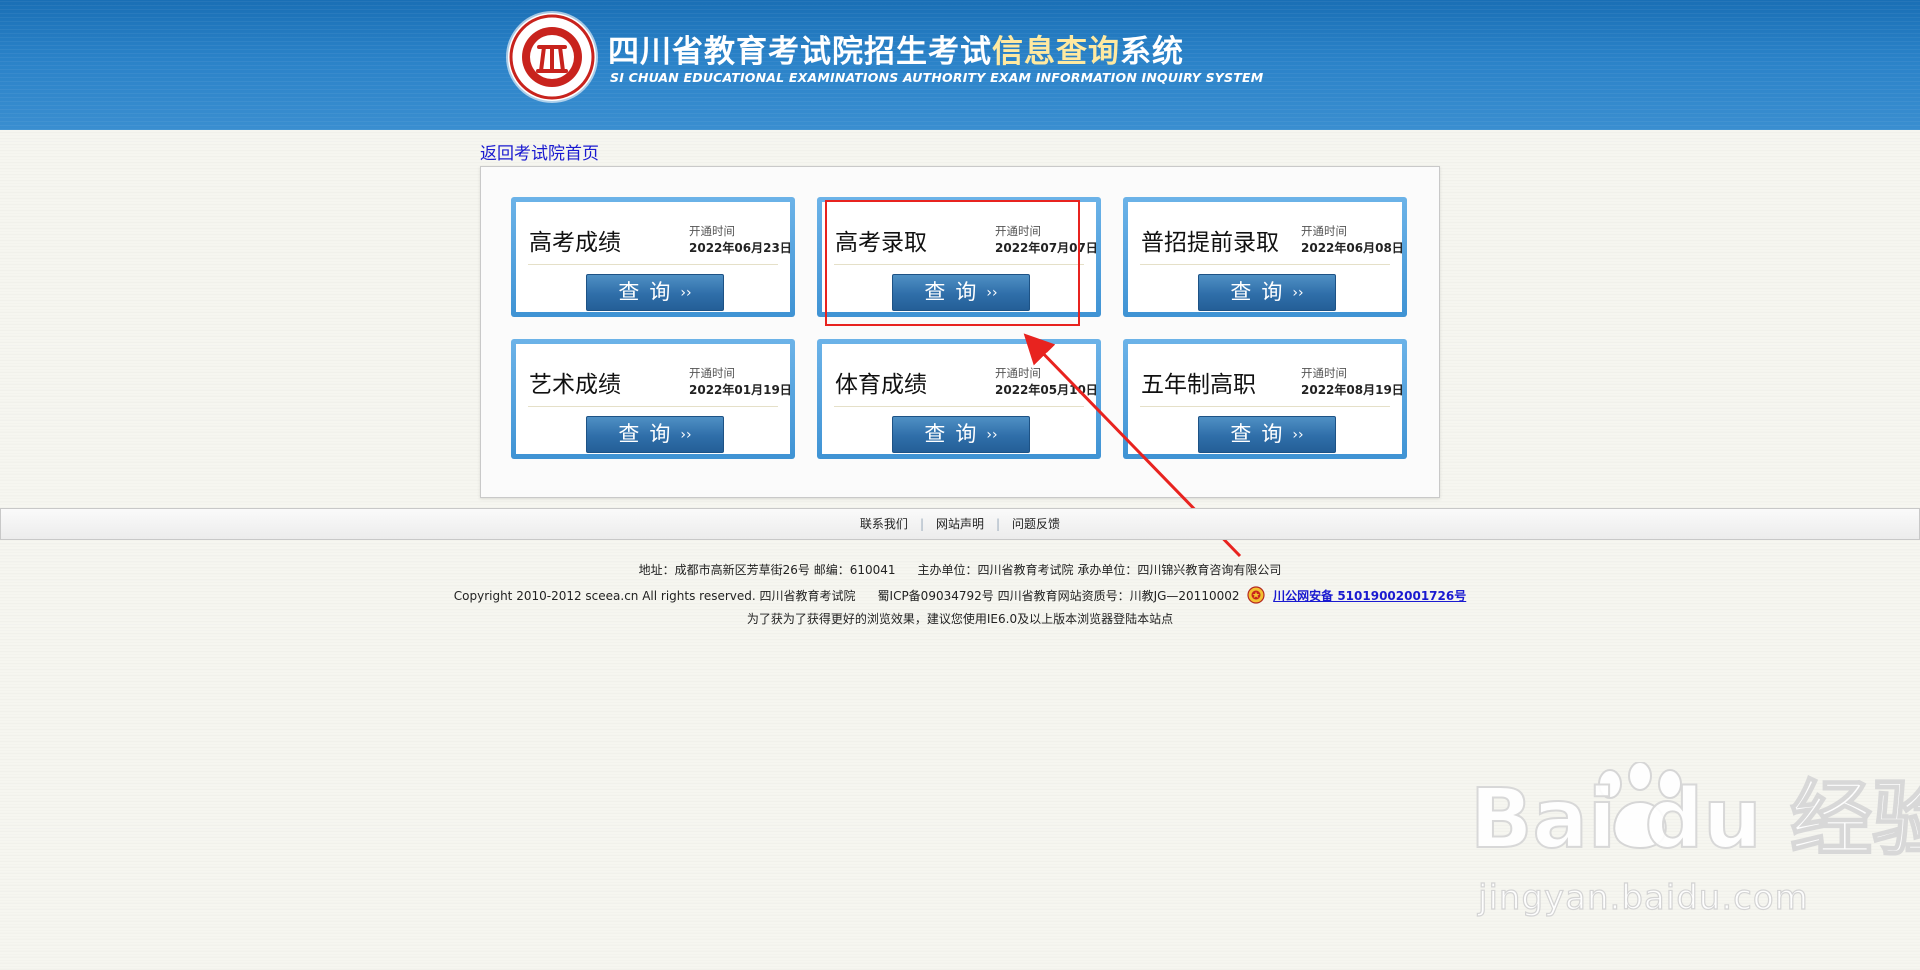  I want to click on open-date: 2022年01月19日, so click(740, 390).